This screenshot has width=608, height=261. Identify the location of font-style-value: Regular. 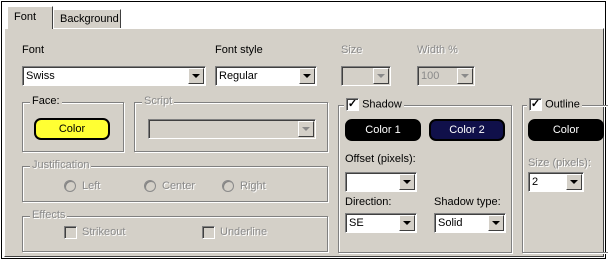
(238, 76).